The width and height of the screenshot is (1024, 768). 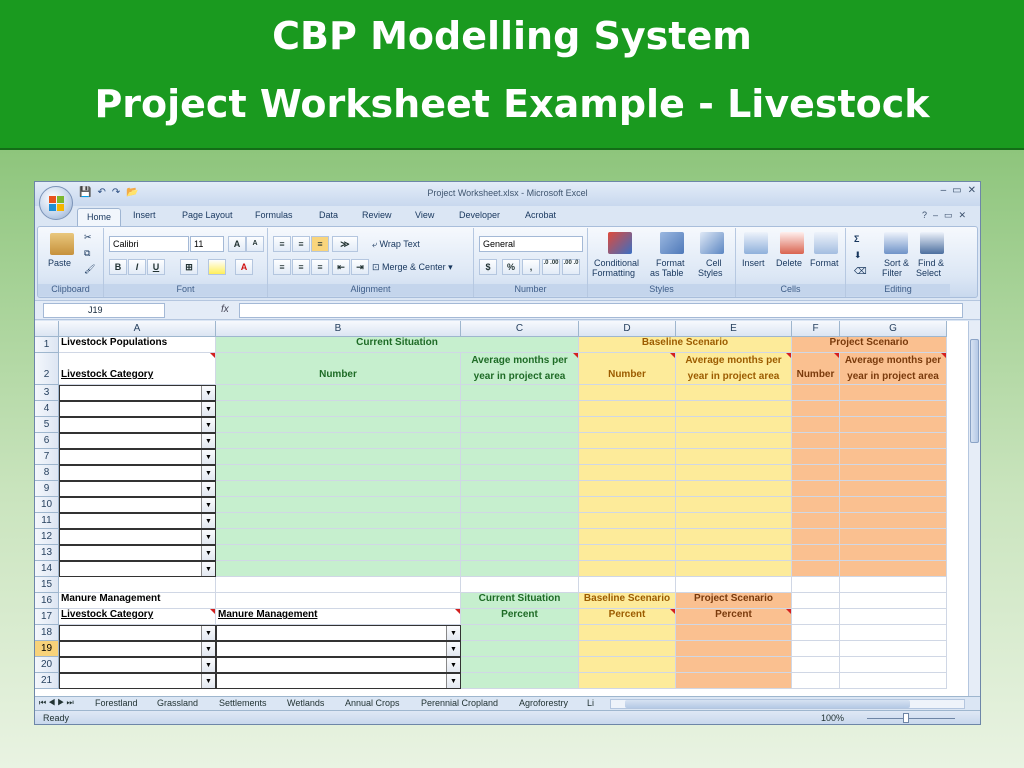 I want to click on sheet-tab-grassland: Grassland, so click(x=177, y=703).